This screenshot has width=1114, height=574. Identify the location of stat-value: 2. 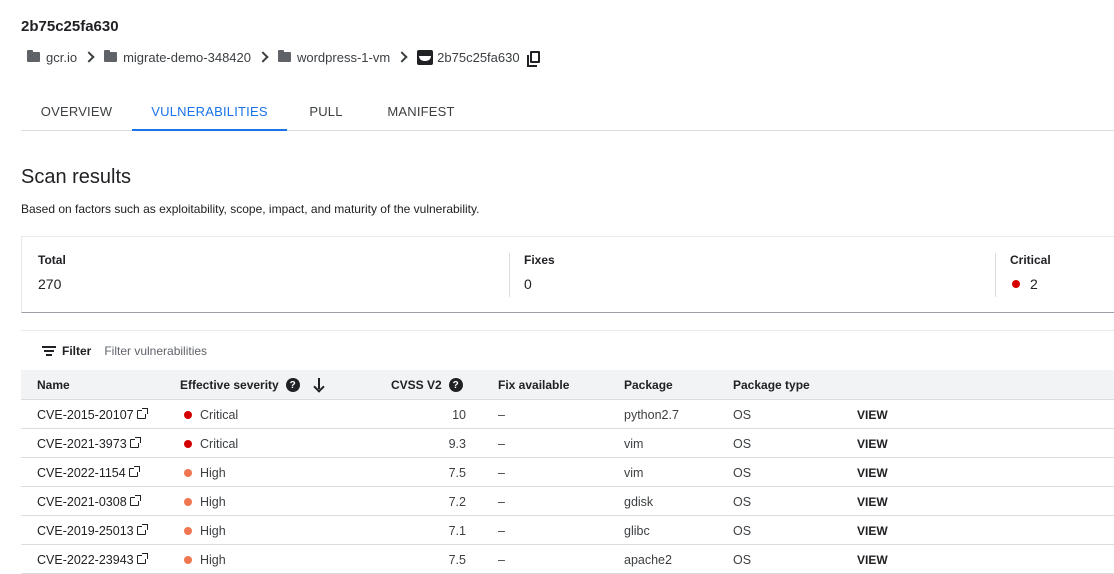
(1030, 284).